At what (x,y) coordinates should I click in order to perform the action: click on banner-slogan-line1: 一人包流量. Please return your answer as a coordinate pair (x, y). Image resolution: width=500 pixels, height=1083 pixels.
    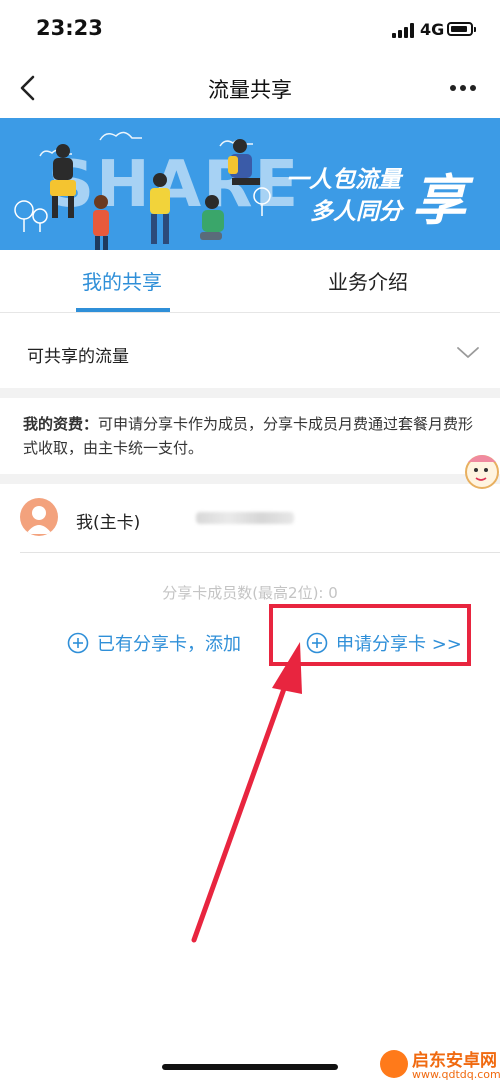
    Looking at the image, I should click on (343, 180).